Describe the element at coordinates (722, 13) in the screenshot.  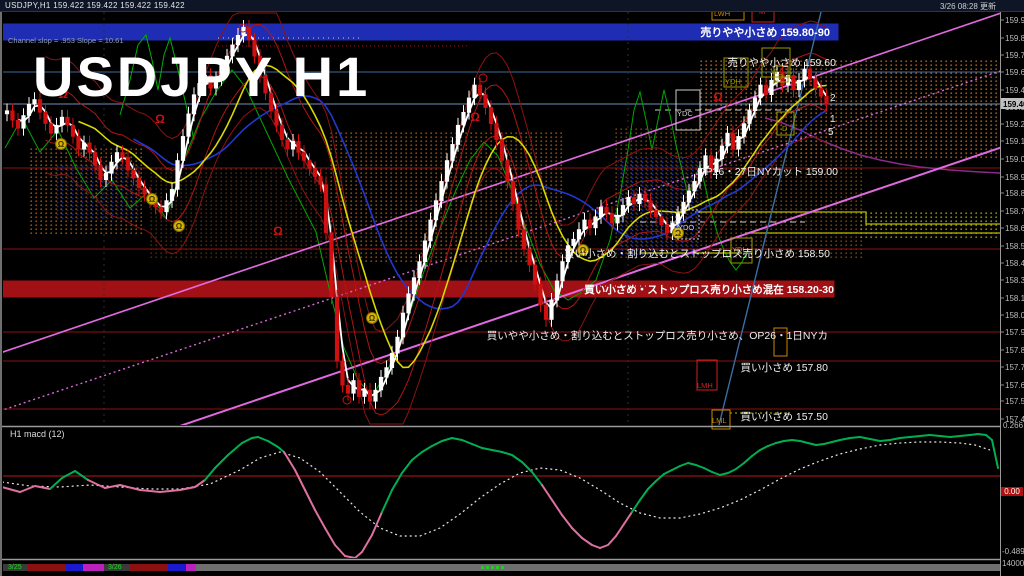
I see `level-box-label: LWH` at that location.